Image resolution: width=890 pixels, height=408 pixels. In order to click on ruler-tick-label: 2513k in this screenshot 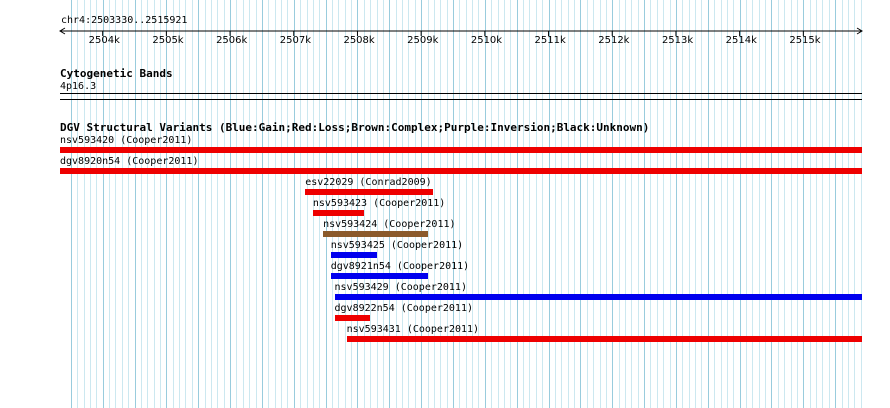, I will do `click(677, 40)`.